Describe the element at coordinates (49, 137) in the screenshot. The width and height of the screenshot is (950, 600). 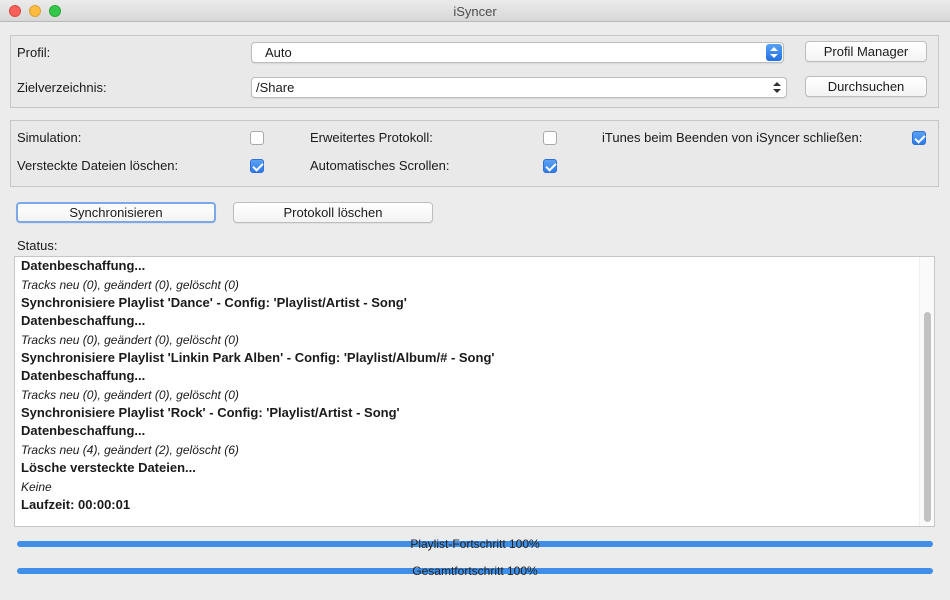
I see `simulation-label: Simulation:` at that location.